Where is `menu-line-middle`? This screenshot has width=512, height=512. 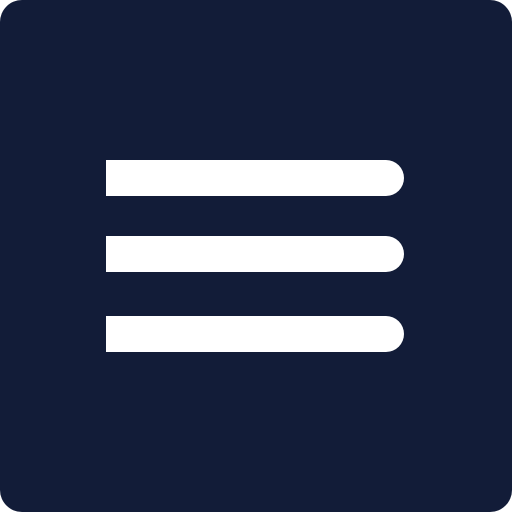
menu-line-middle is located at coordinates (255, 254).